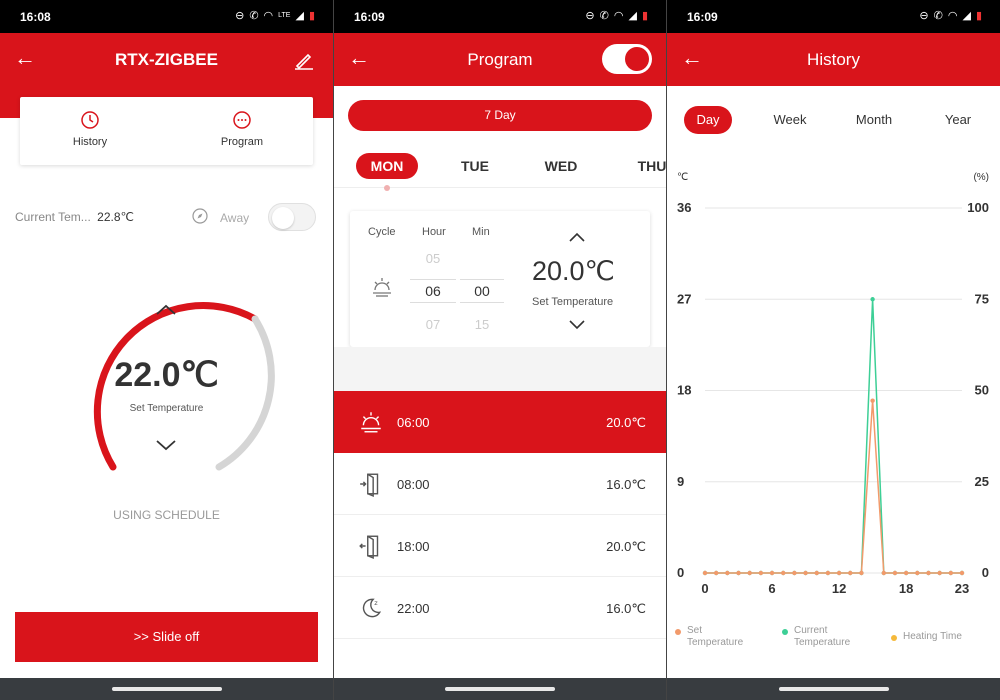  I want to click on schedule-row: z 22:00 16.0℃, so click(500, 608).